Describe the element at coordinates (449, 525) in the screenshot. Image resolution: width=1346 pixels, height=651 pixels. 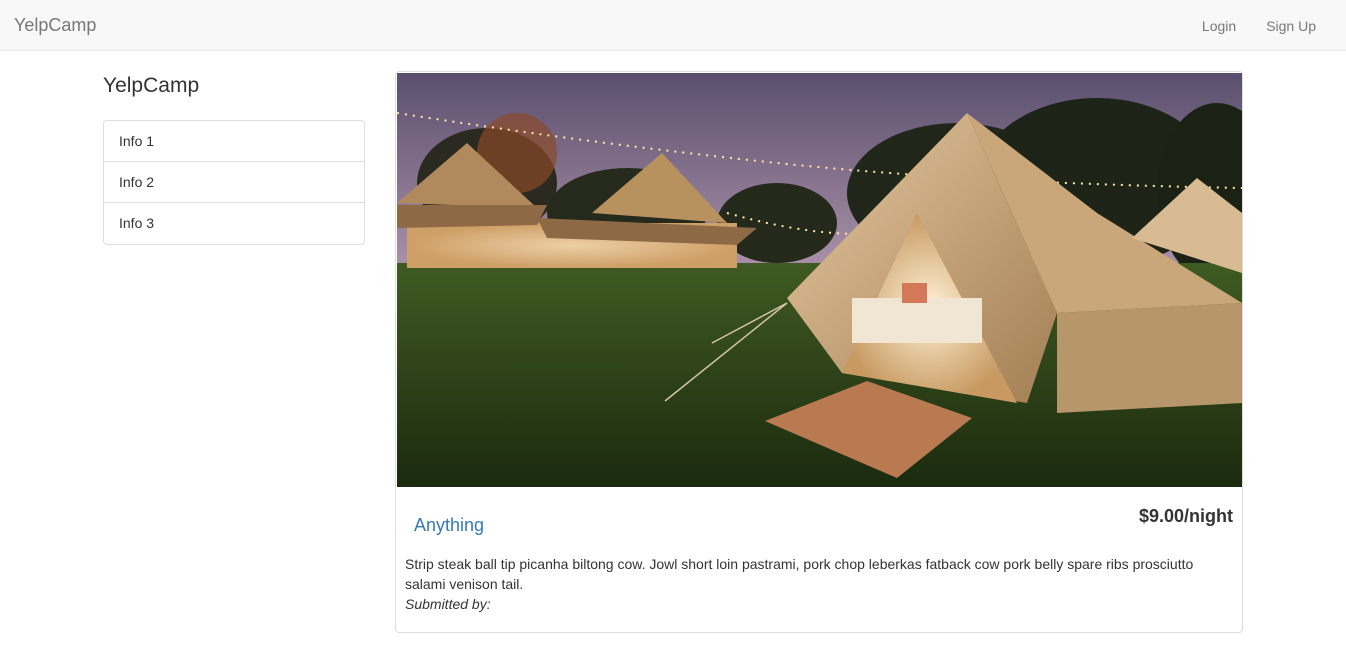
I see `campground-name-link: Anything` at that location.